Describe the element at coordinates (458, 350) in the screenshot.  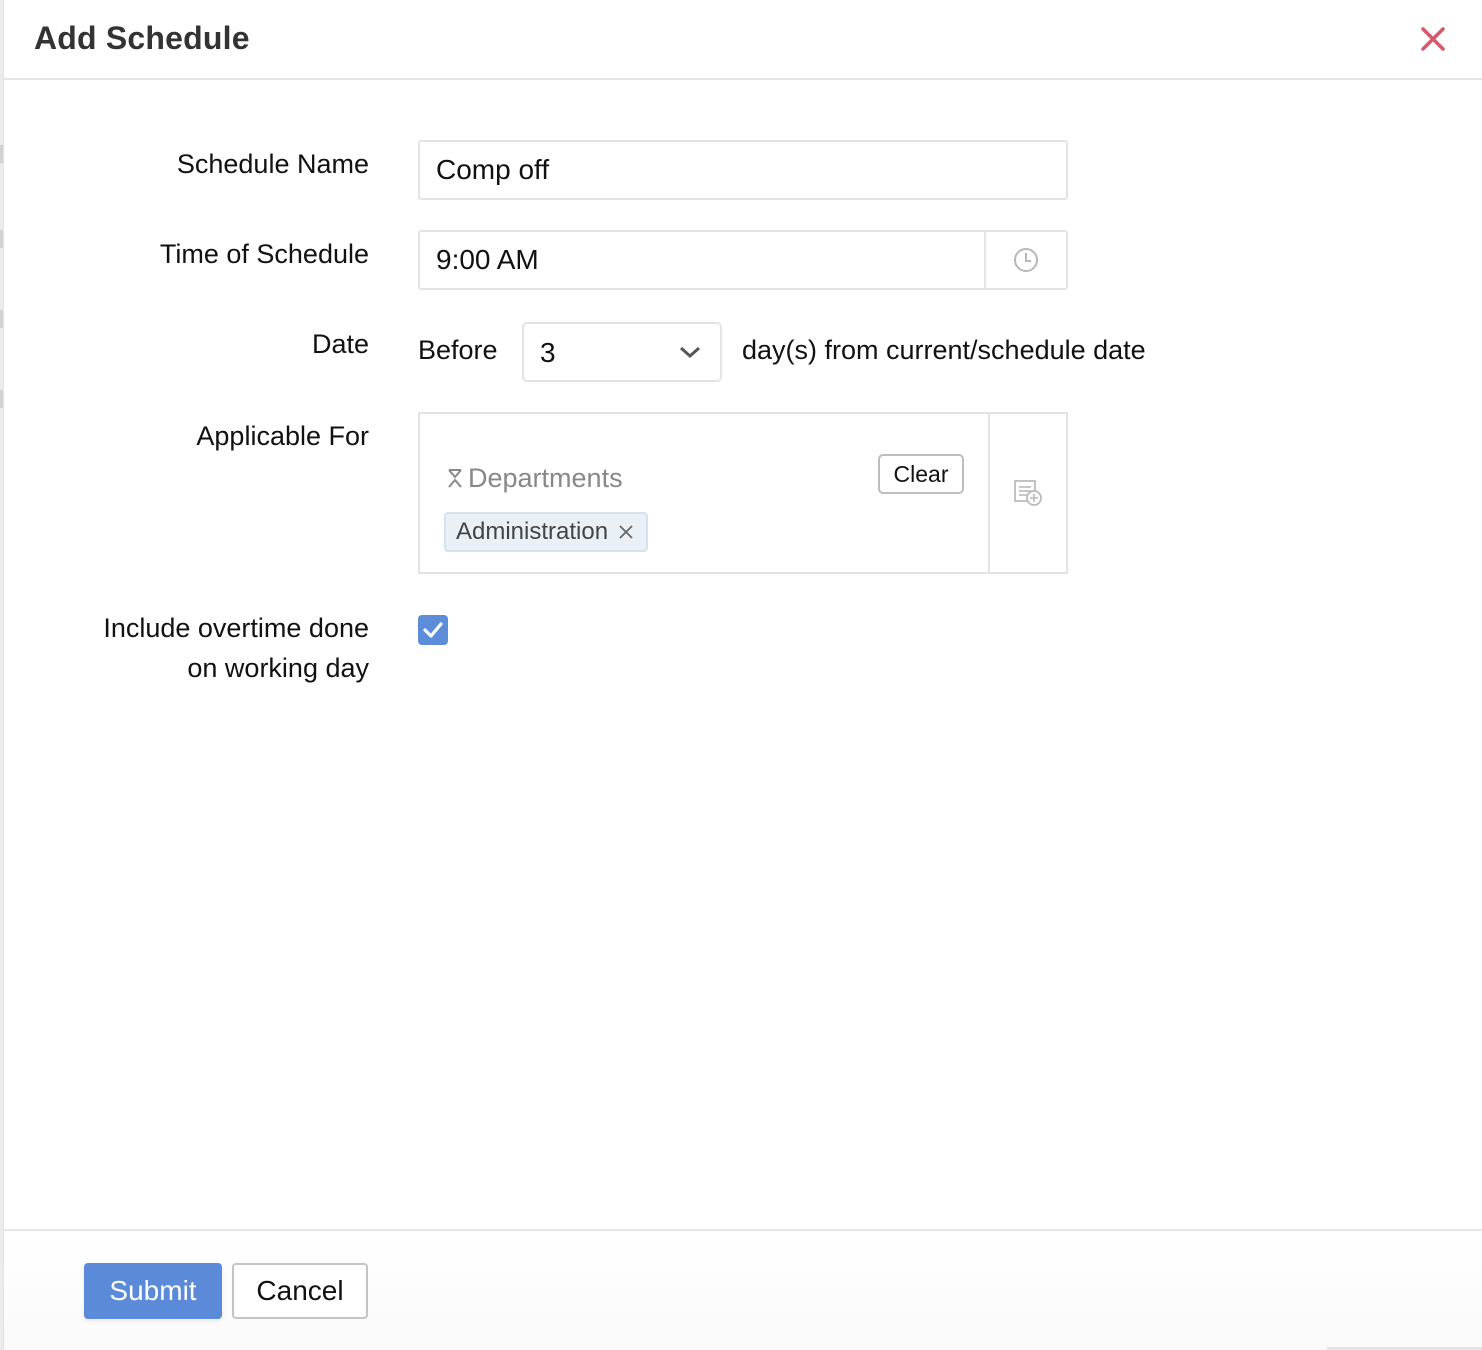
I see `date-prefix-text: Before` at that location.